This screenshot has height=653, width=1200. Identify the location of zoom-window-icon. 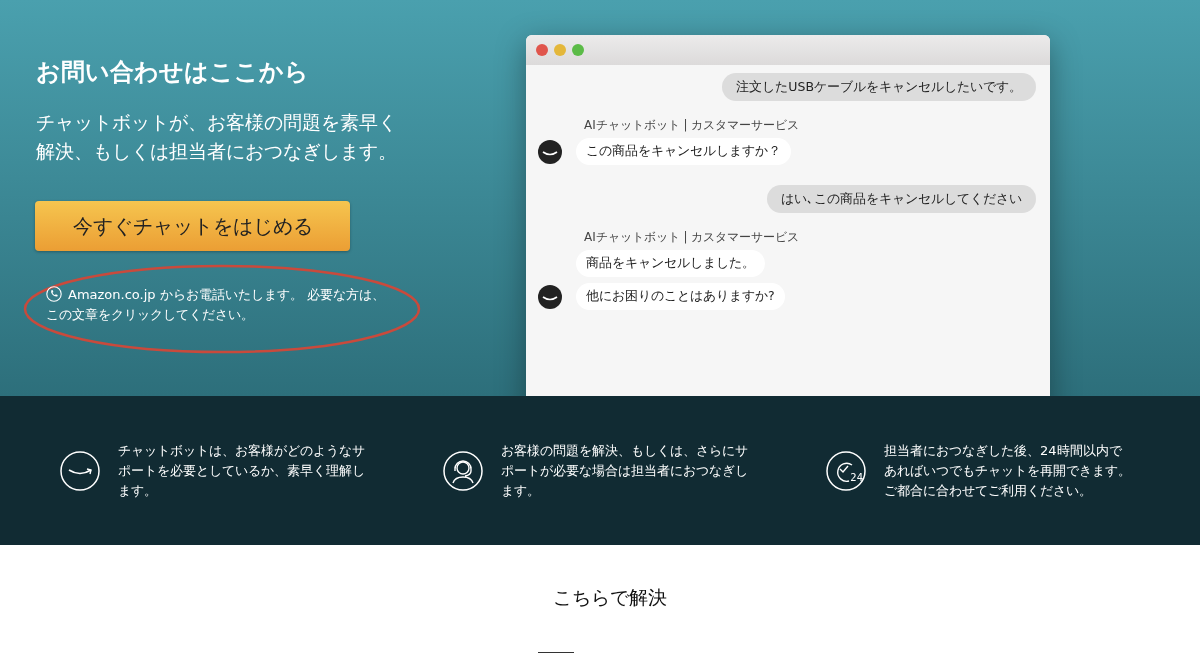
(578, 50).